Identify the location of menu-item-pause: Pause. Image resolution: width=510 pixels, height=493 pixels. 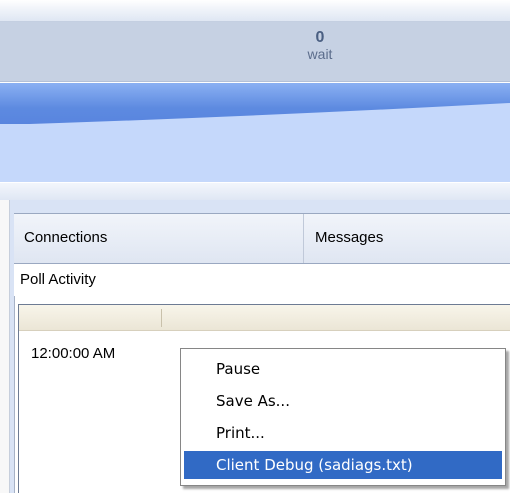
(343, 369).